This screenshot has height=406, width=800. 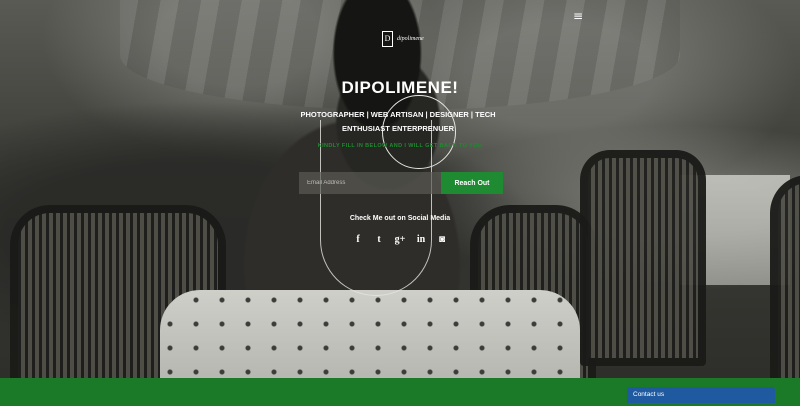 I want to click on social-media-label: Check Me out on Social Media, so click(x=400, y=218).